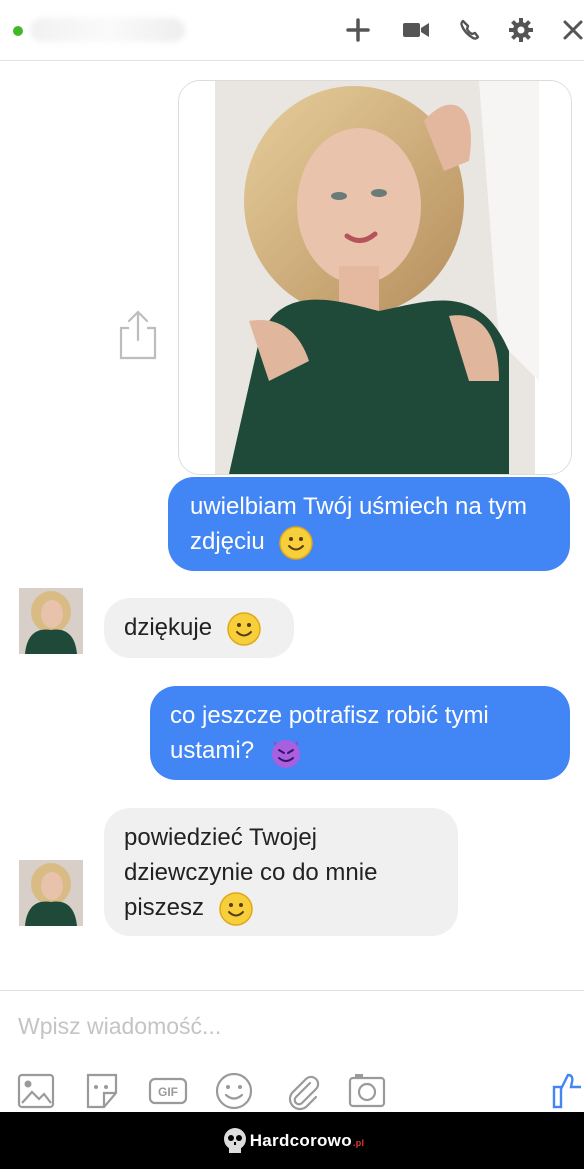 The height and width of the screenshot is (1169, 584). I want to click on devil-emoji-icon, so click(285, 753).